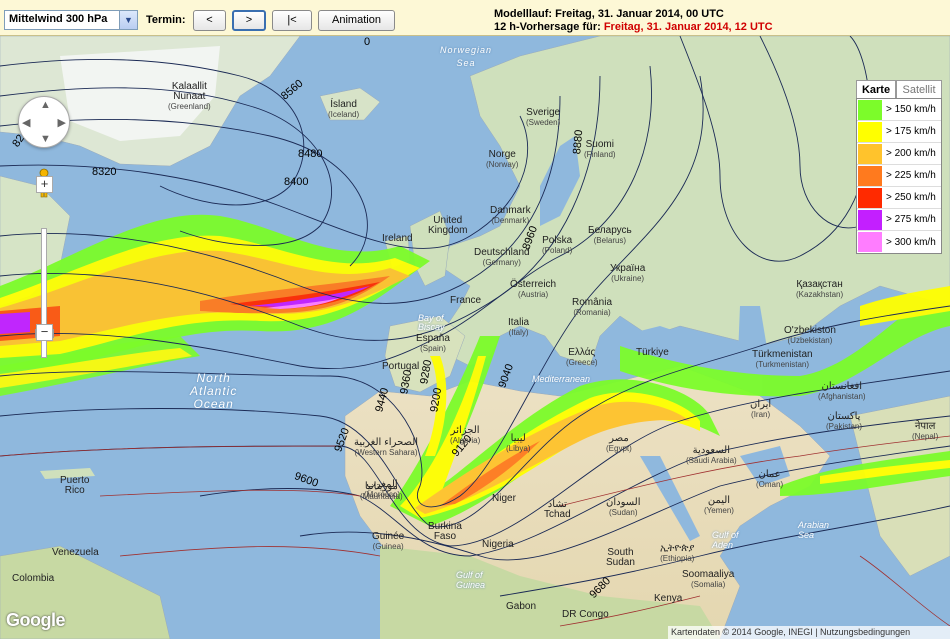  What do you see at coordinates (128, 20) in the screenshot?
I see `chevron-down-icon: ▼` at bounding box center [128, 20].